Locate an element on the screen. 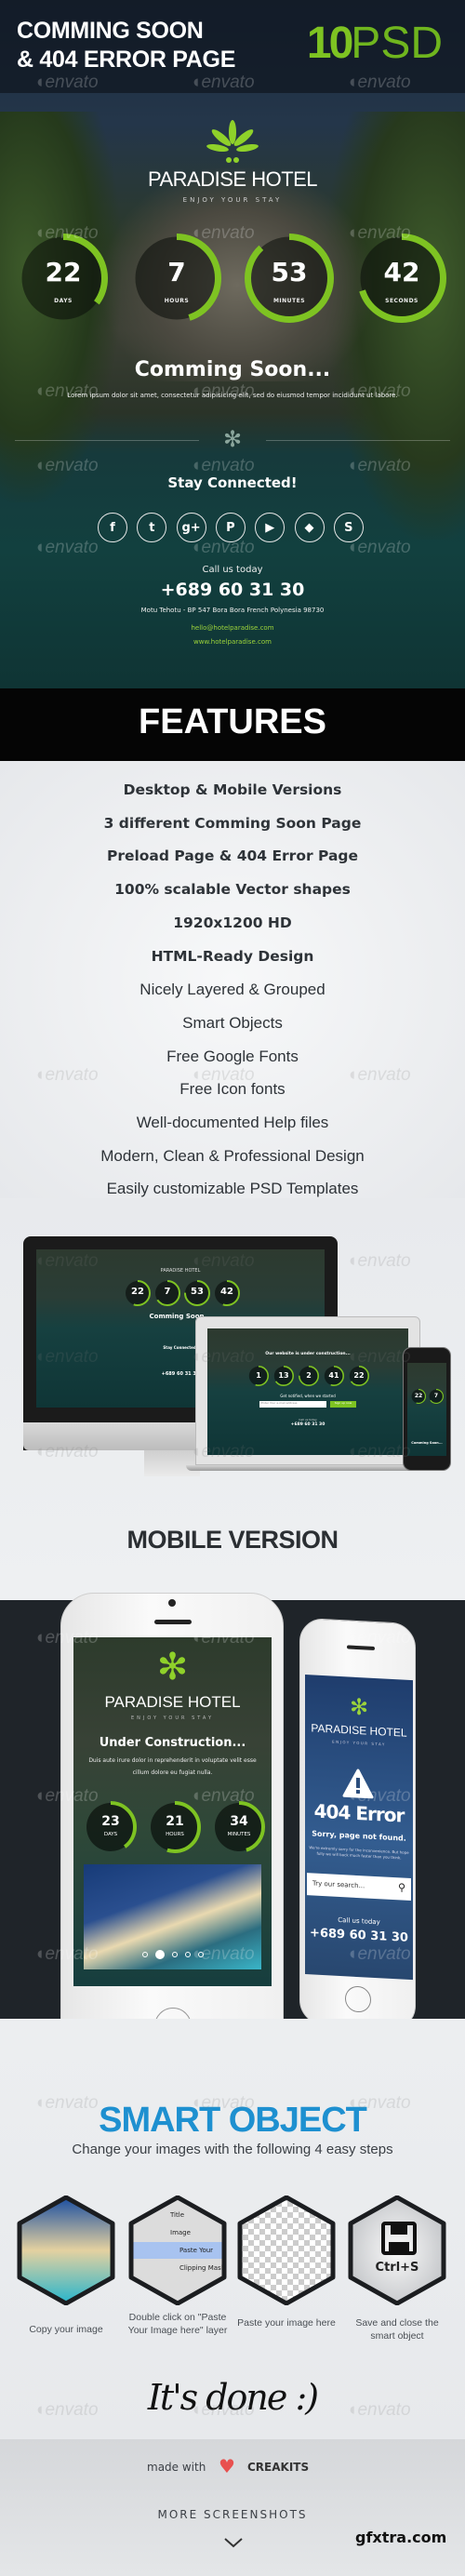 The height and width of the screenshot is (2576, 465). countdown-days: 23 DAYS is located at coordinates (111, 1827).